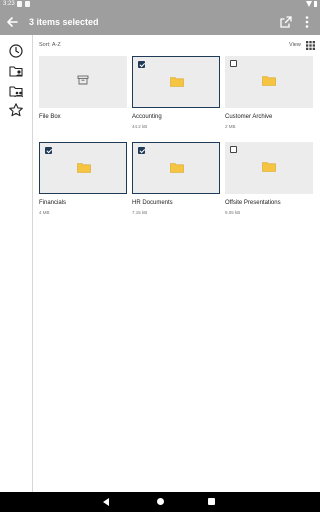 The image size is (320, 512). I want to click on side-nav, so click(16, 263).